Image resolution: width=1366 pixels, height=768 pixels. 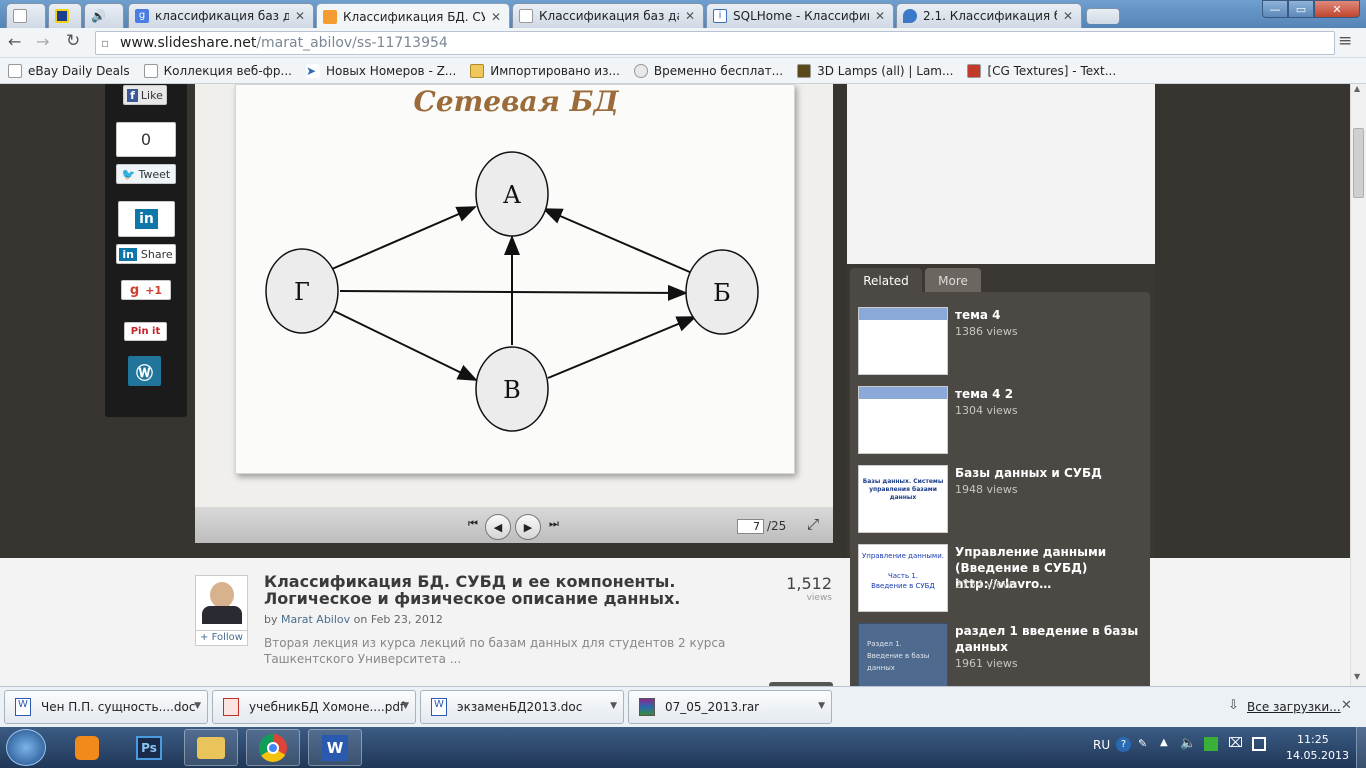 I want to click on clock-date: 14.05.2013, so click(x=1317, y=755).